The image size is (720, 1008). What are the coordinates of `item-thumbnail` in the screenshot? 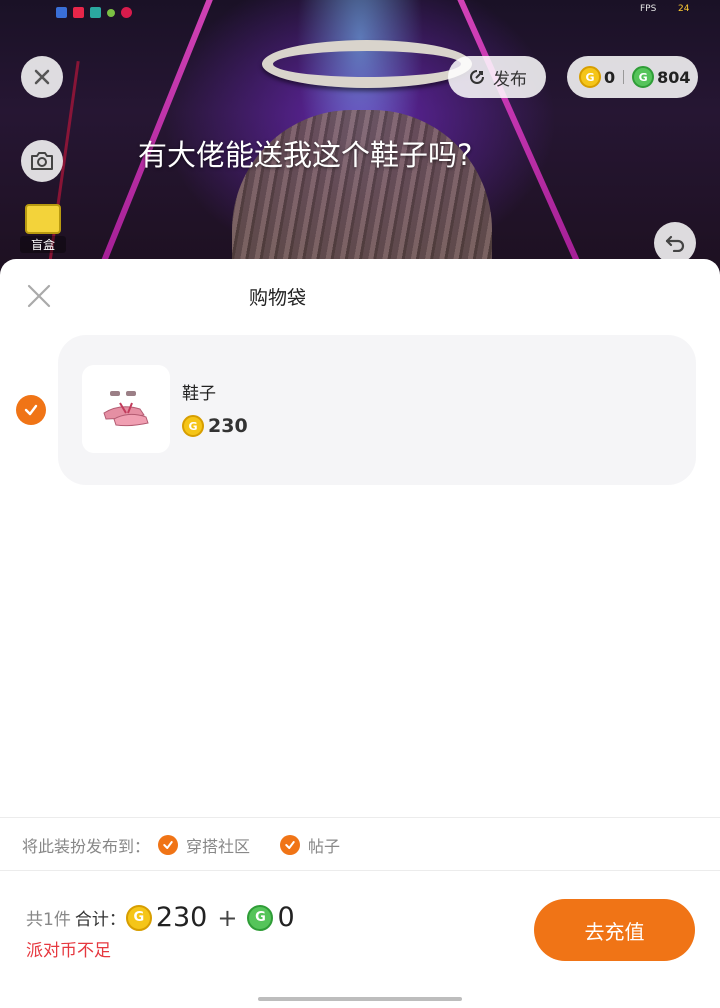 It's located at (126, 409).